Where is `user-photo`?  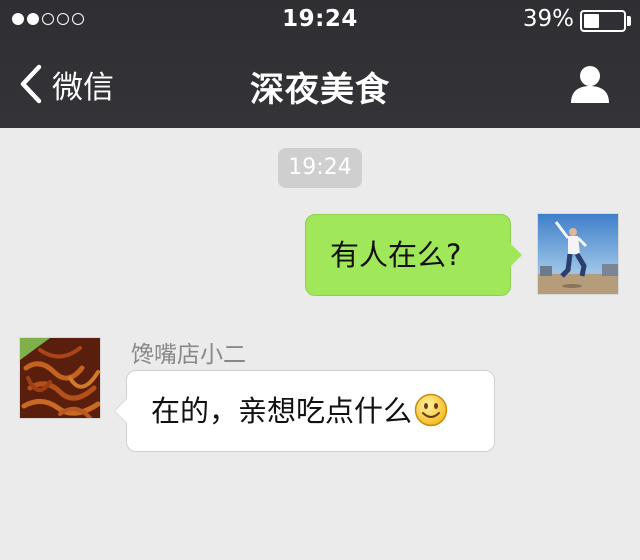
user-photo is located at coordinates (578, 254).